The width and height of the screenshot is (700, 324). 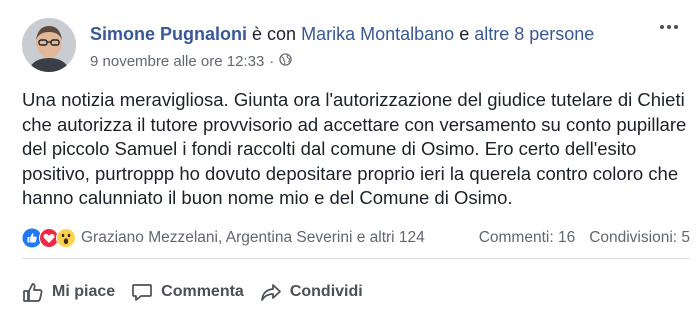 I want to click on tagged-person-link: Marika Montalbano, so click(x=377, y=34).